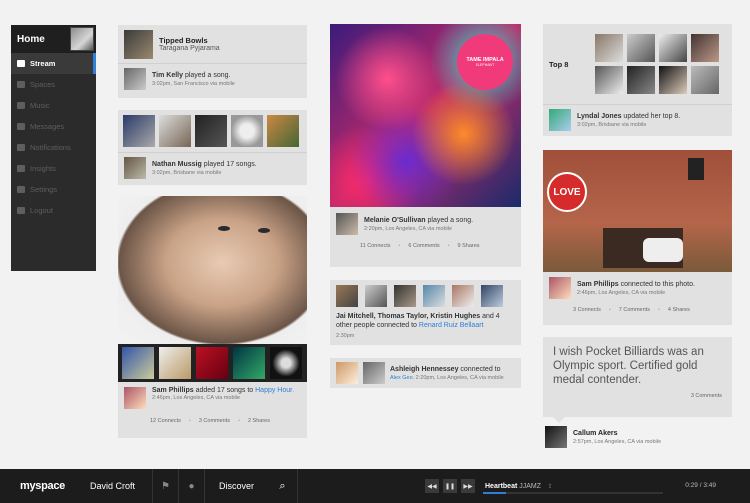  What do you see at coordinates (43, 63) in the screenshot?
I see `sidebar-item-label: Stream` at bounding box center [43, 63].